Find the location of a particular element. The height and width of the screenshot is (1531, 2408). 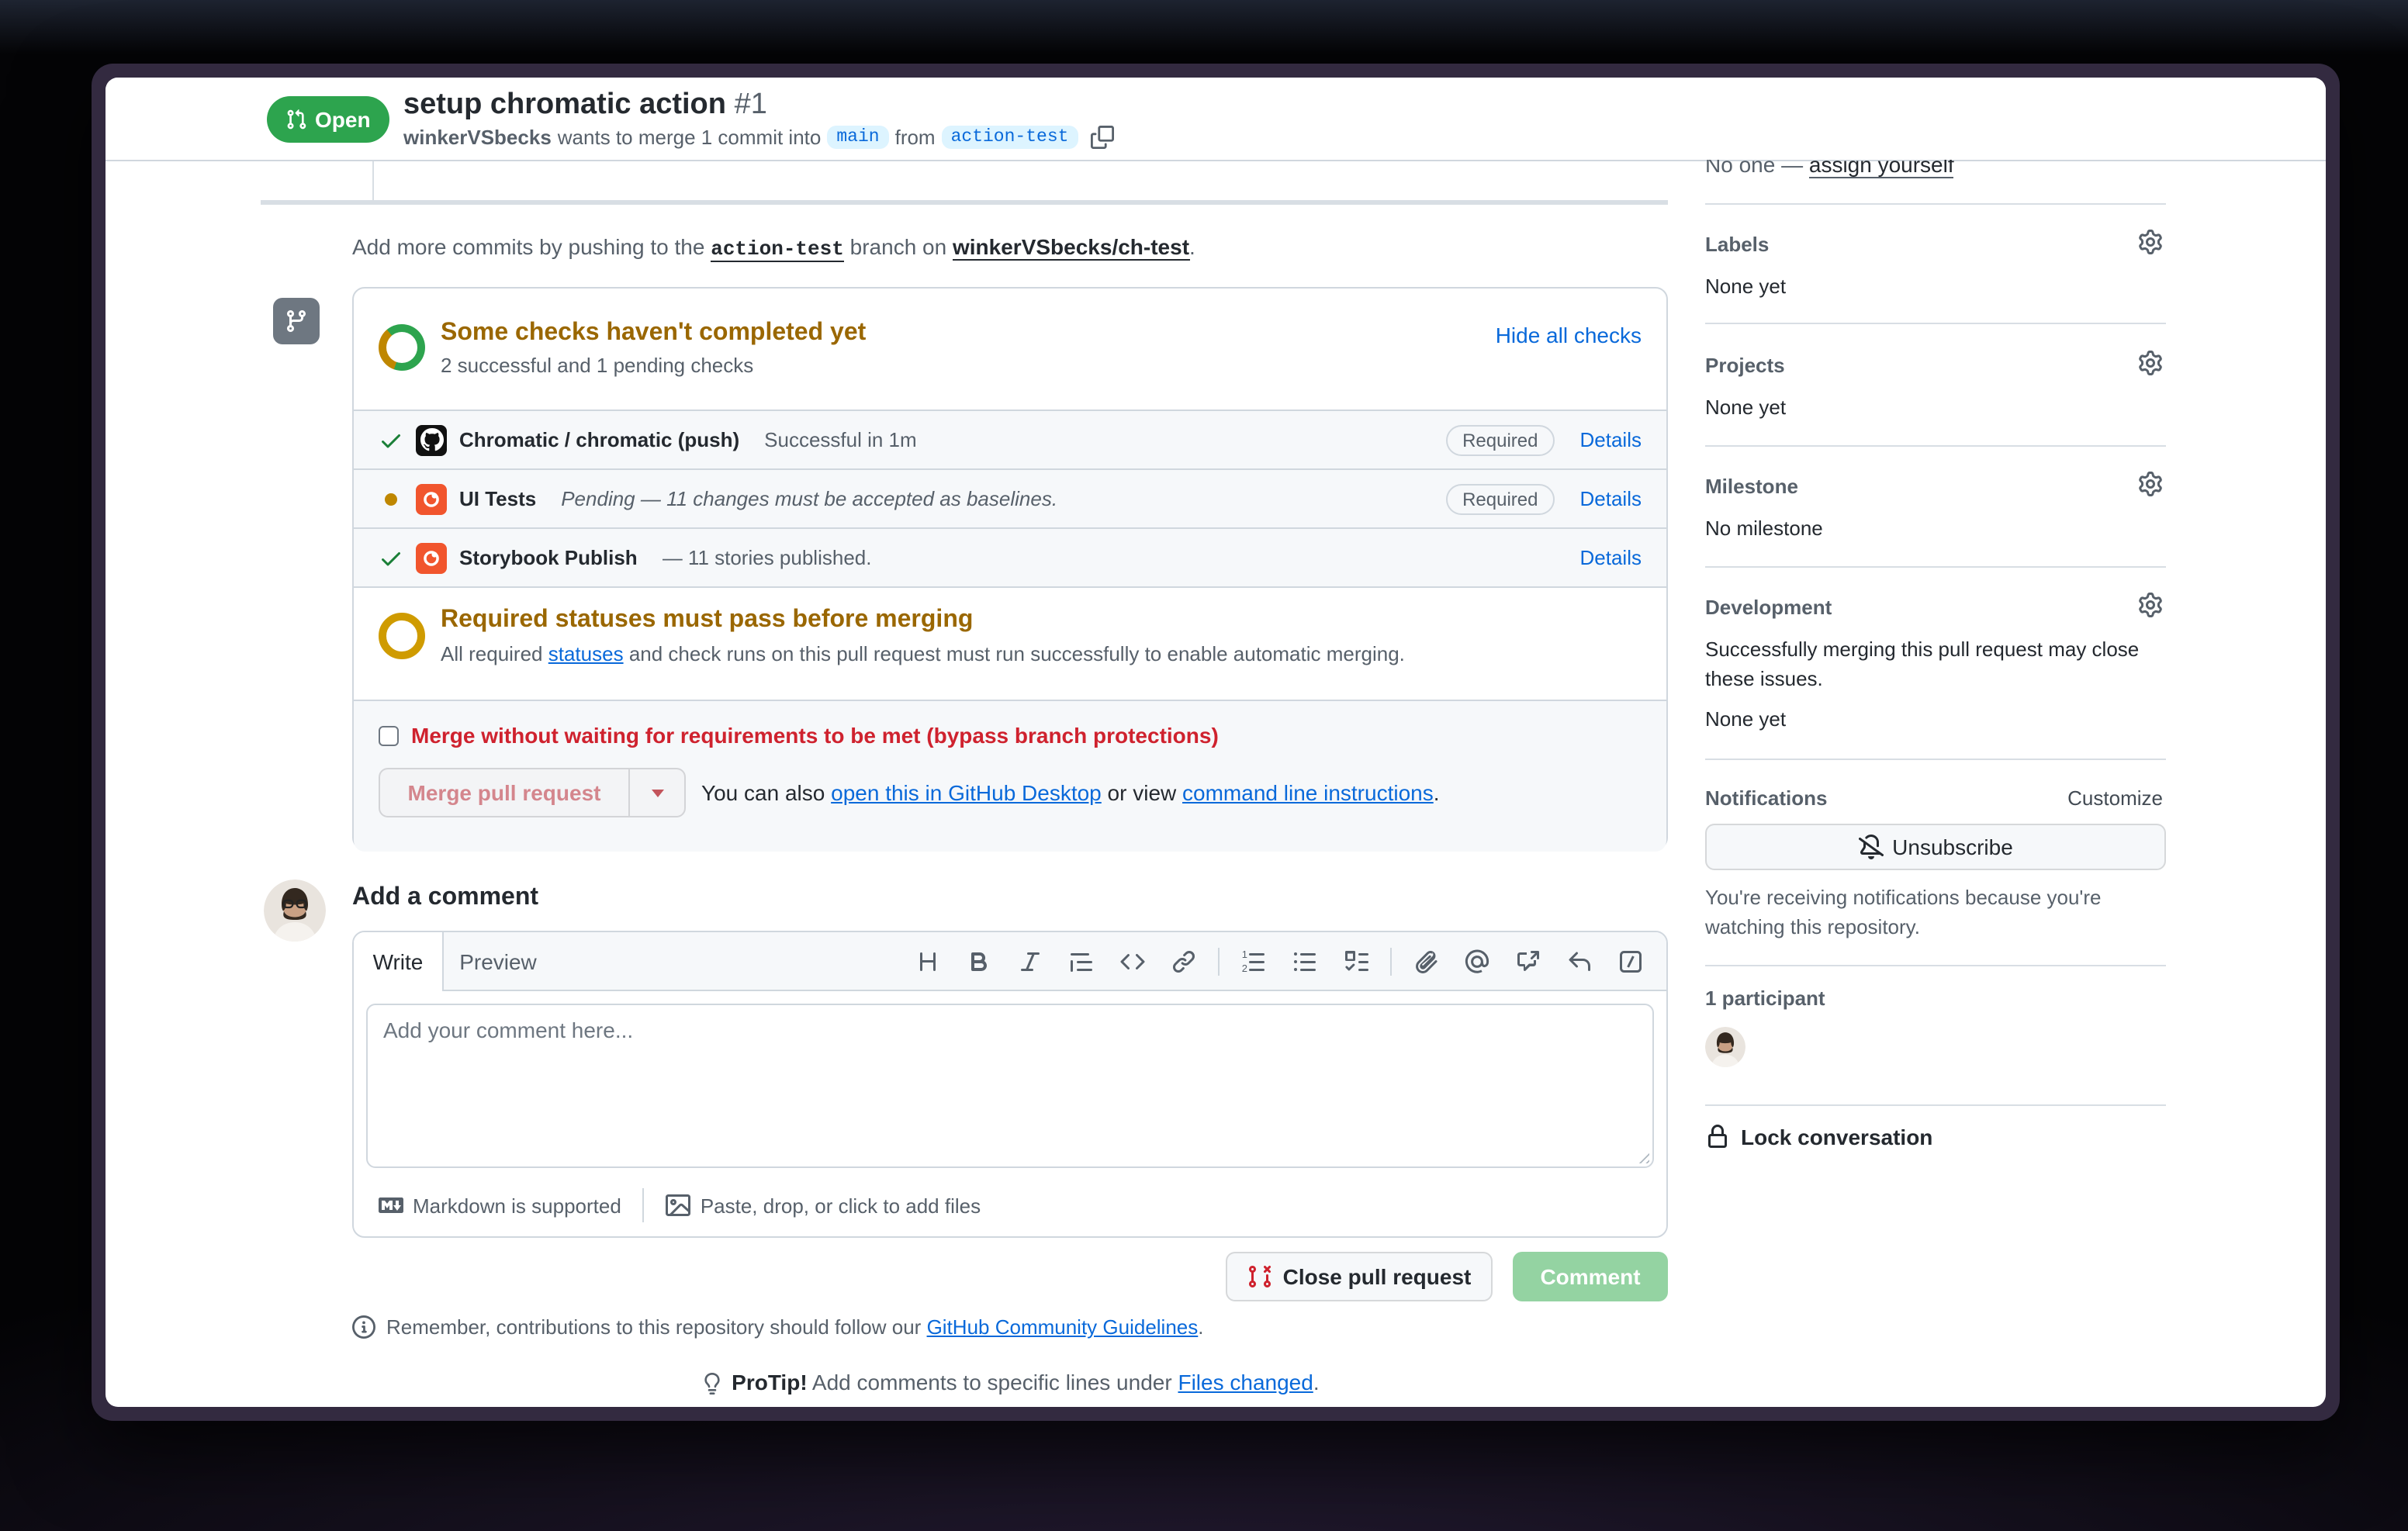

lock-conversation-button: Lock conversation is located at coordinates (1818, 1137).